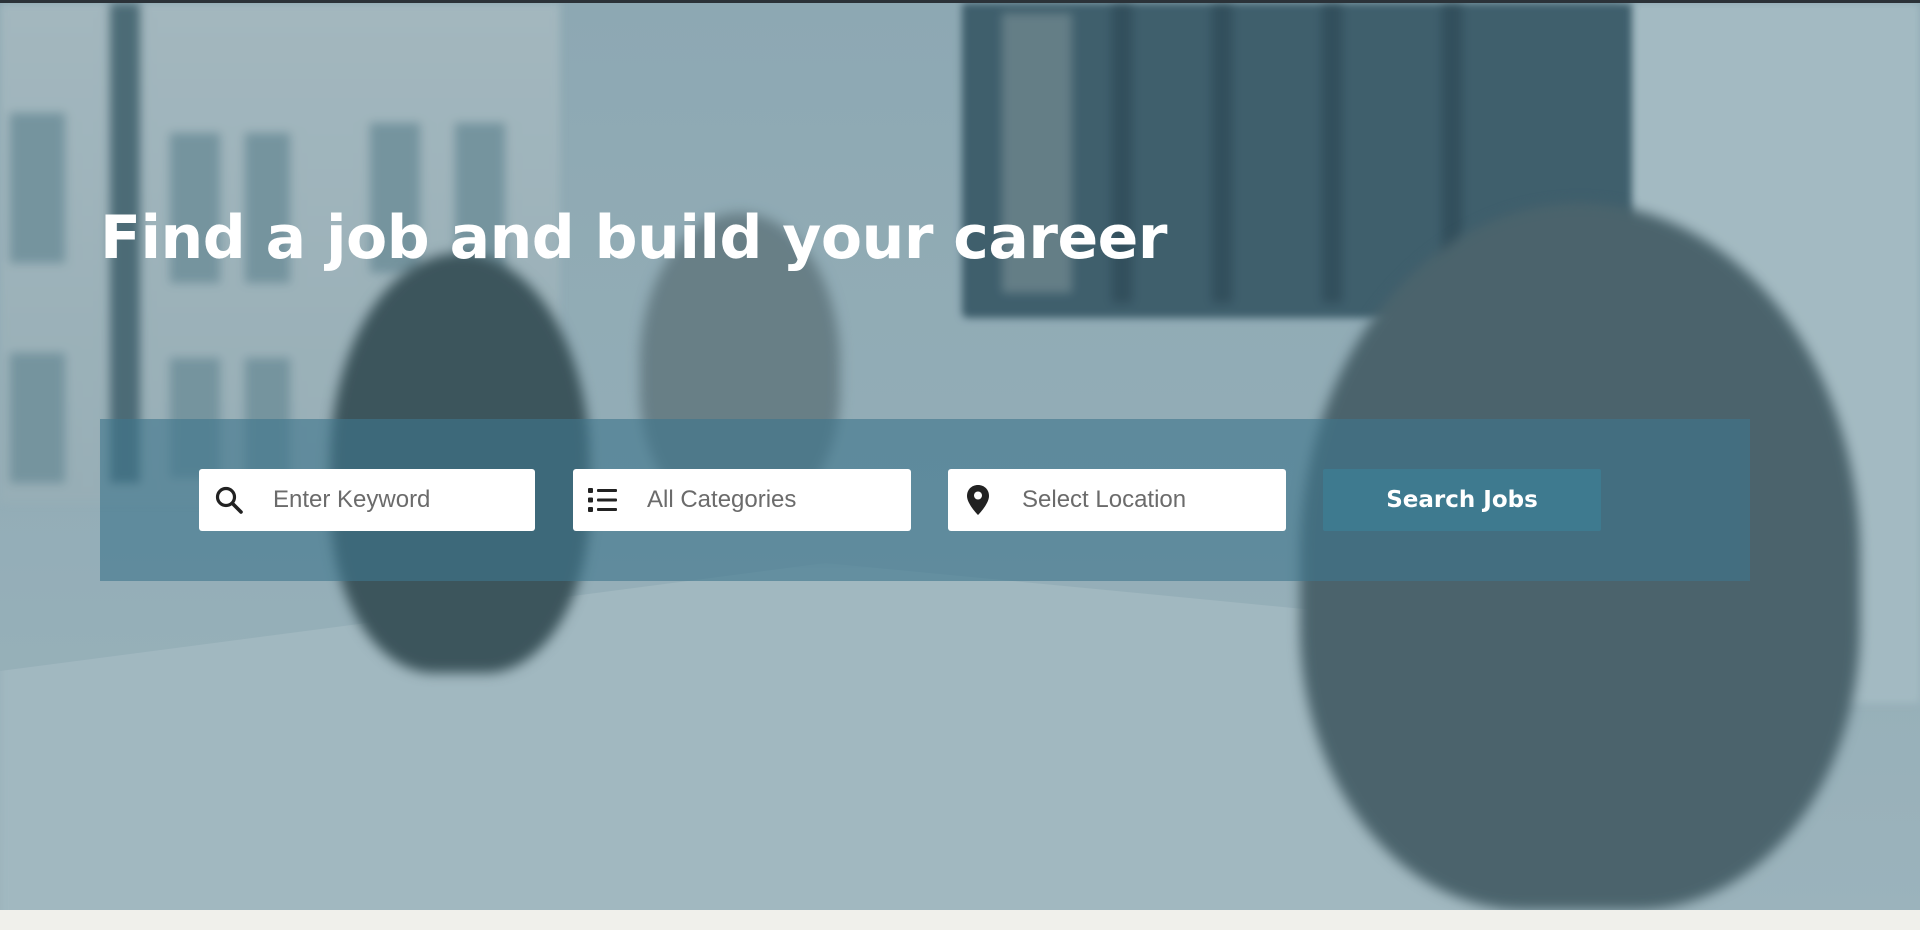 This screenshot has height=930, width=1920. What do you see at coordinates (633, 238) in the screenshot?
I see `page-title: Find a job and build your career` at bounding box center [633, 238].